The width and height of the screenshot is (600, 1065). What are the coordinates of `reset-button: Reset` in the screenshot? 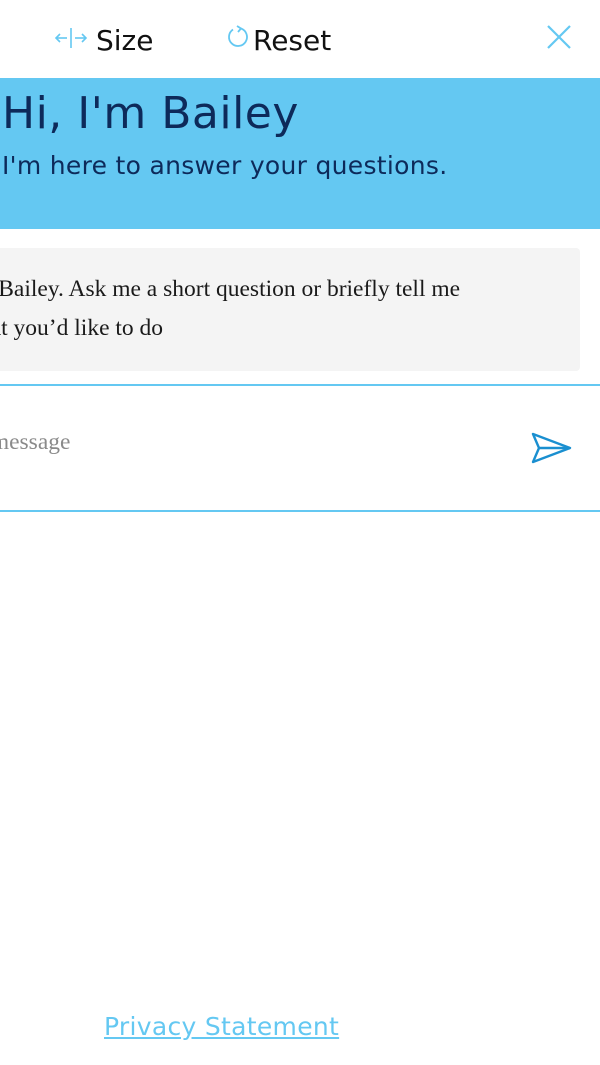 It's located at (278, 40).